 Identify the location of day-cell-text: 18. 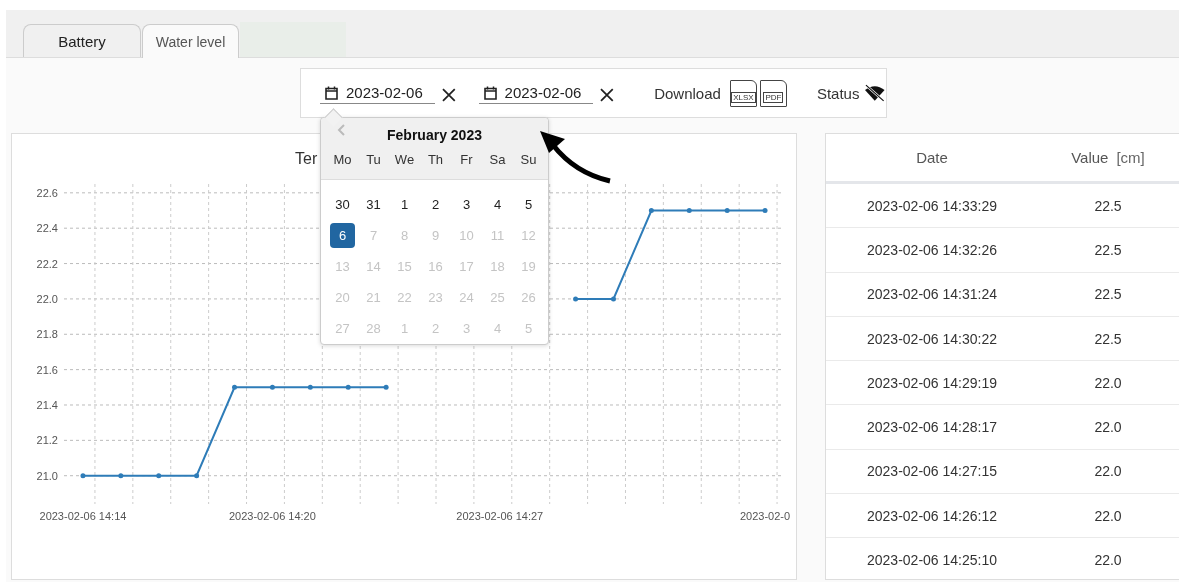
(497, 267).